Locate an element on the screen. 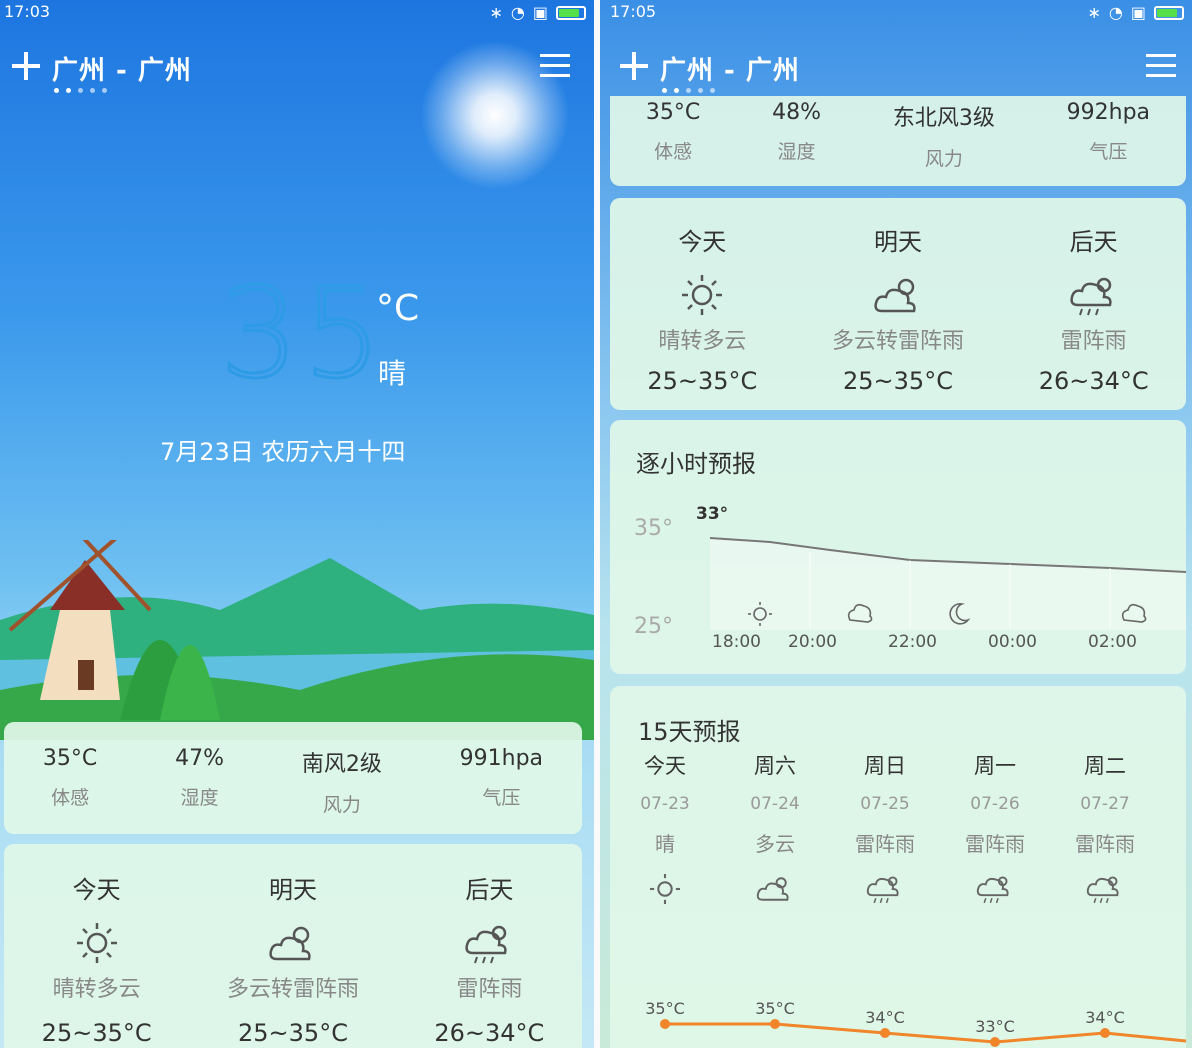 Image resolution: width=1192 pixels, height=1048 pixels. hour-label-1: 18:00 is located at coordinates (736, 642).